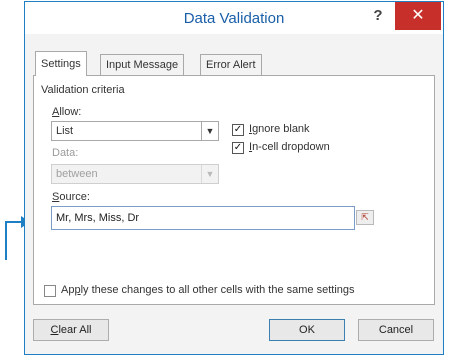 The width and height of the screenshot is (463, 358). What do you see at coordinates (307, 330) in the screenshot?
I see `ok-button: OK` at bounding box center [307, 330].